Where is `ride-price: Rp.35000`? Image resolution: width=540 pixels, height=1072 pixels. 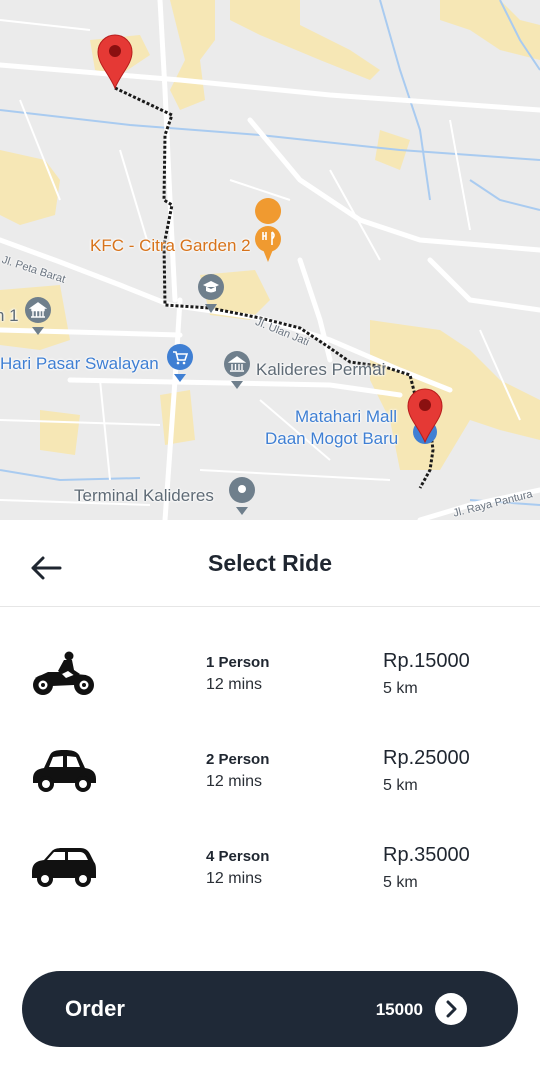 ride-price: Rp.35000 is located at coordinates (426, 855).